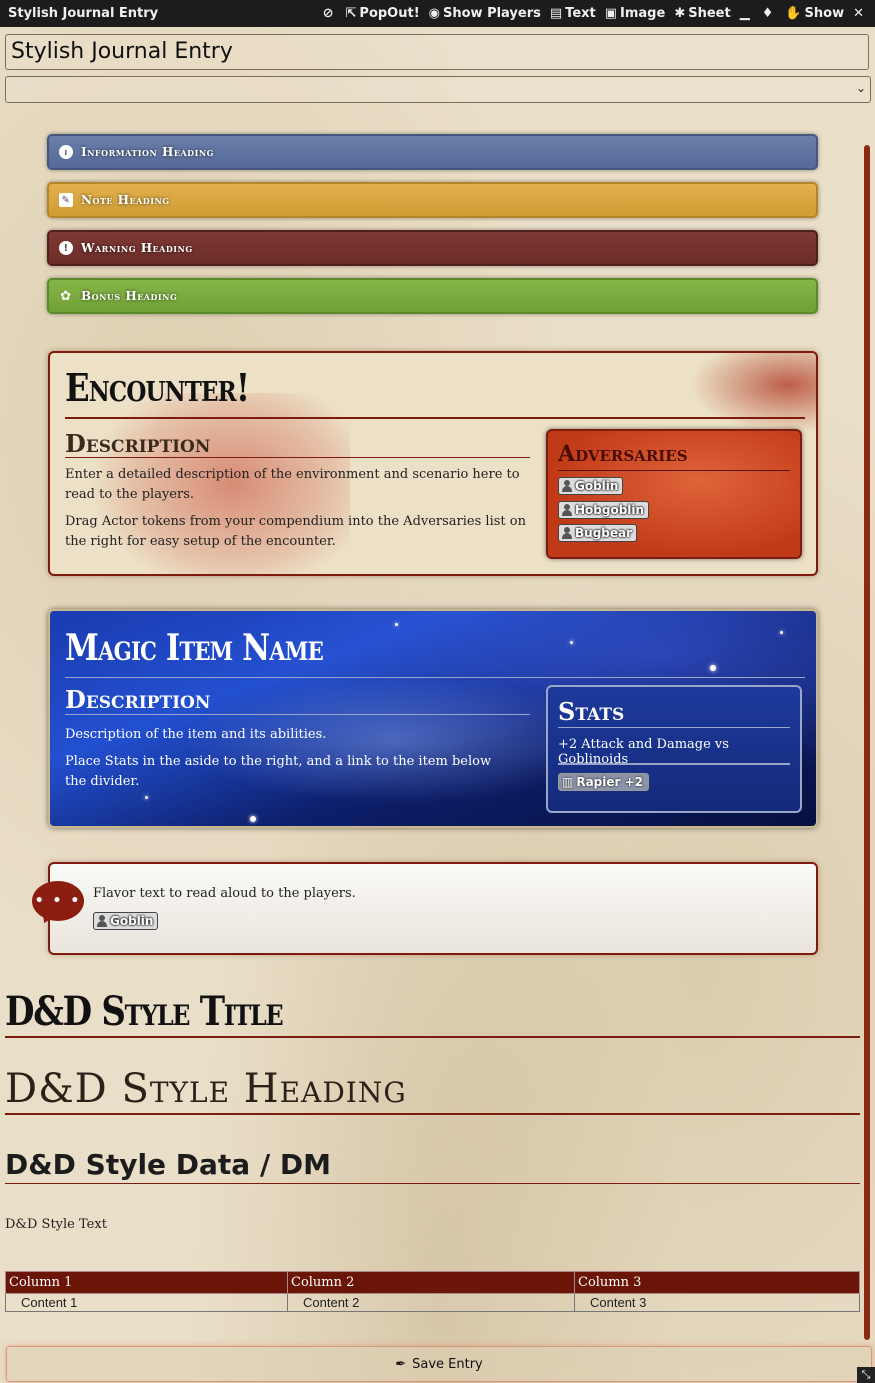  What do you see at coordinates (138, 443) in the screenshot?
I see `encounter-description-heading: Description` at bounding box center [138, 443].